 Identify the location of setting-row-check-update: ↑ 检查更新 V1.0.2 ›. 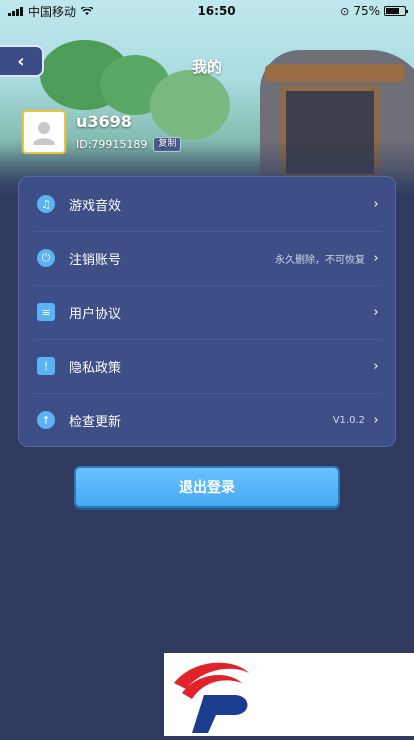
(207, 420).